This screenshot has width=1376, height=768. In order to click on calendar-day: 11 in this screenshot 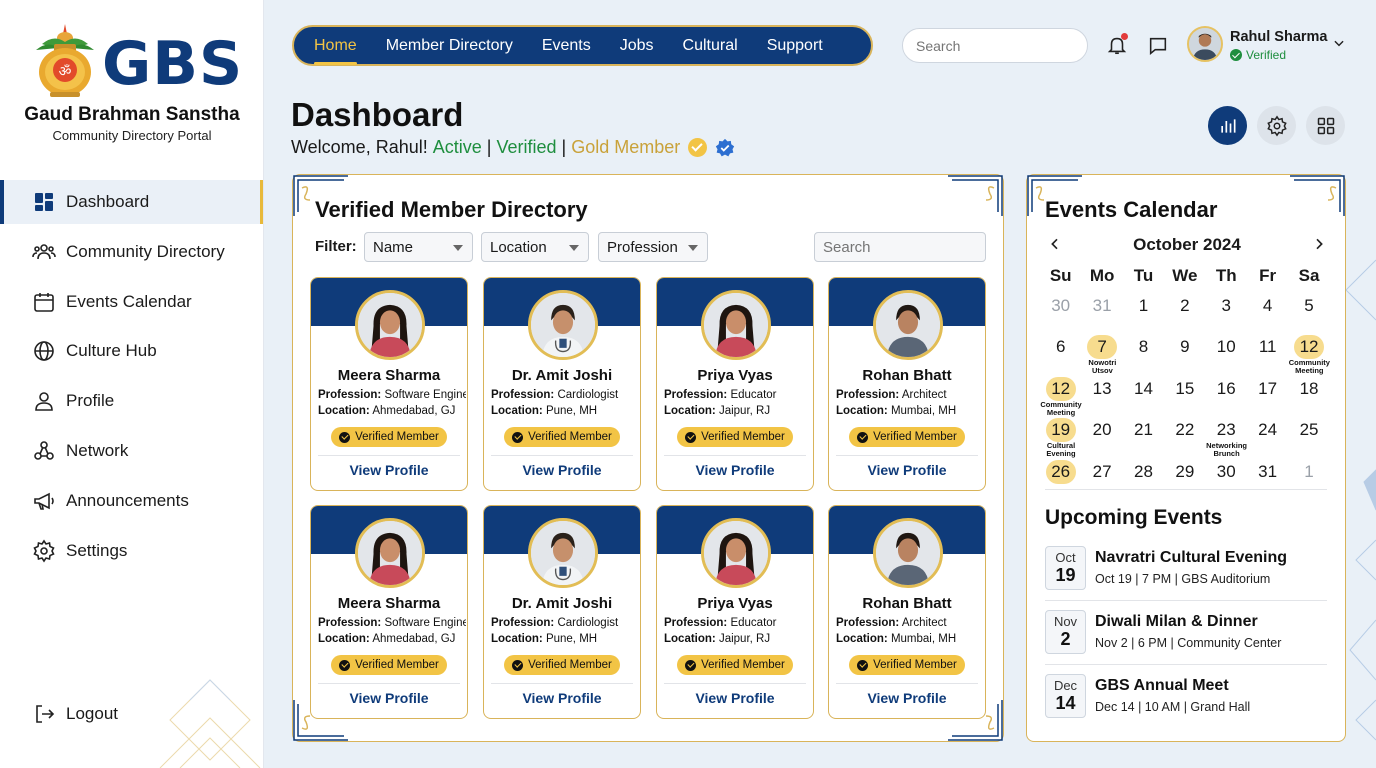, I will do `click(1267, 351)`.